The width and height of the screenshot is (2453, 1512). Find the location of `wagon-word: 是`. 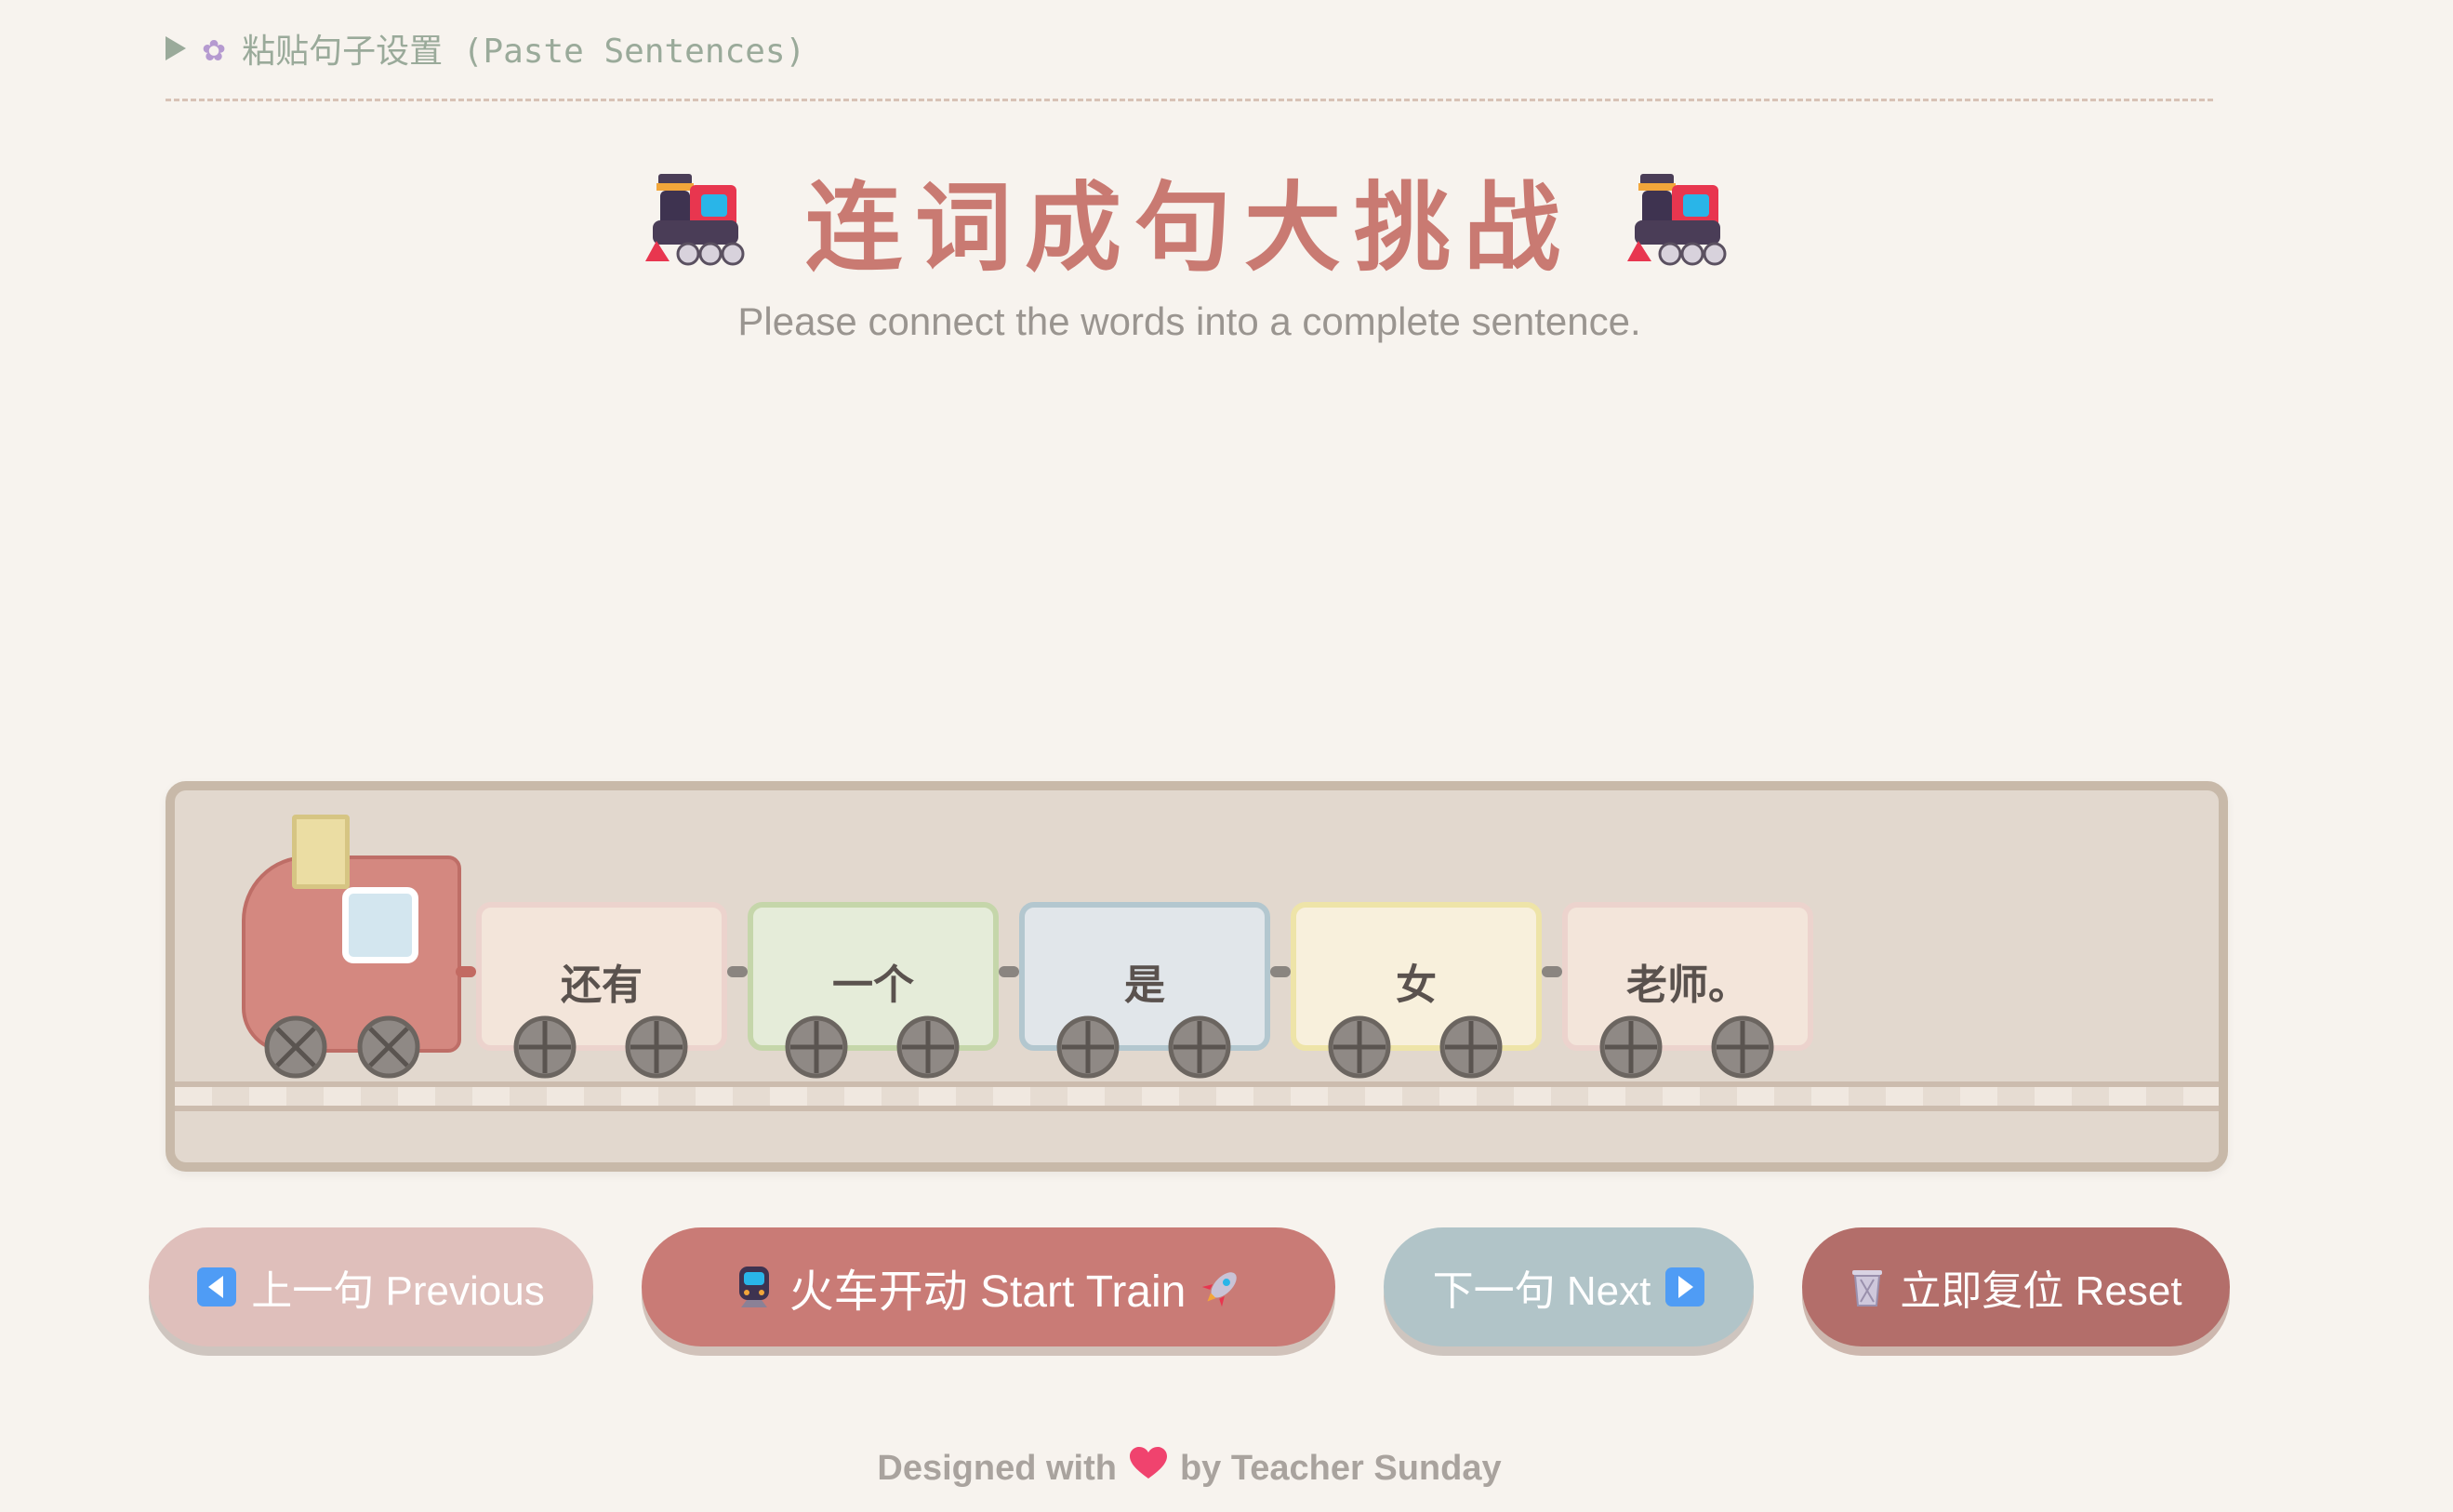

wagon-word: 是 is located at coordinates (1145, 985).